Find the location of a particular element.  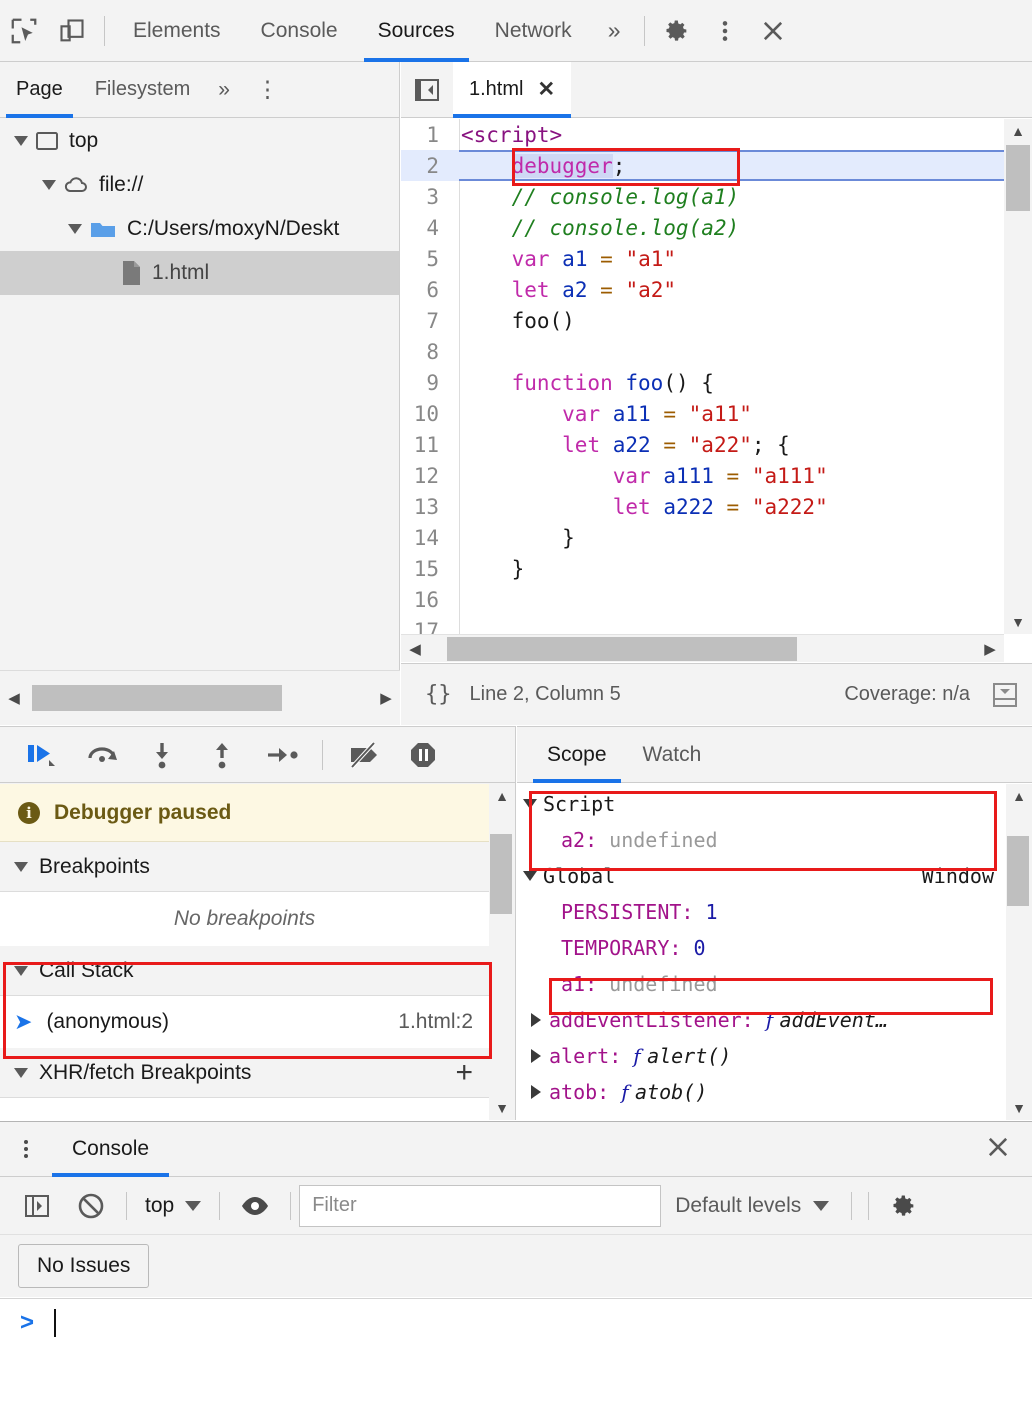

tab-sources: Sources is located at coordinates (416, 31).